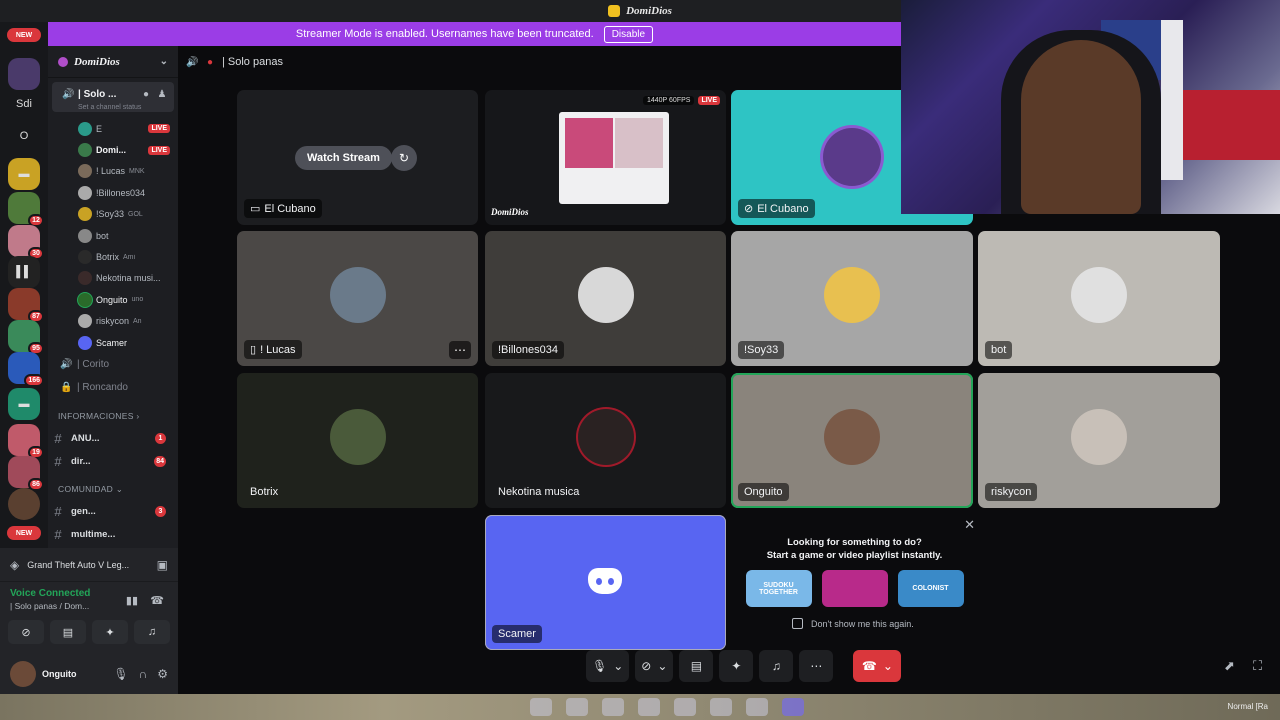 This screenshot has height=720, width=1280. I want to click on voice-member: ! Lucas MNK, so click(113, 171).